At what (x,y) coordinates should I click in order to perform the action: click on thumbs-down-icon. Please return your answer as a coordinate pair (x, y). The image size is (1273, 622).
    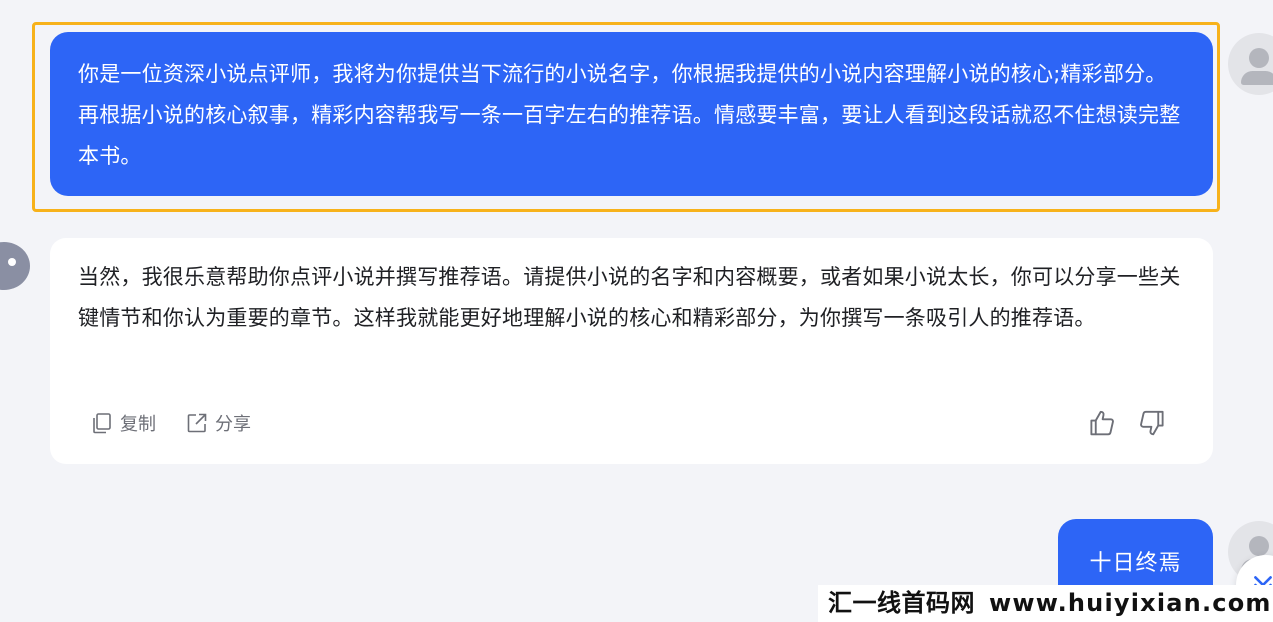
    Looking at the image, I should click on (1152, 423).